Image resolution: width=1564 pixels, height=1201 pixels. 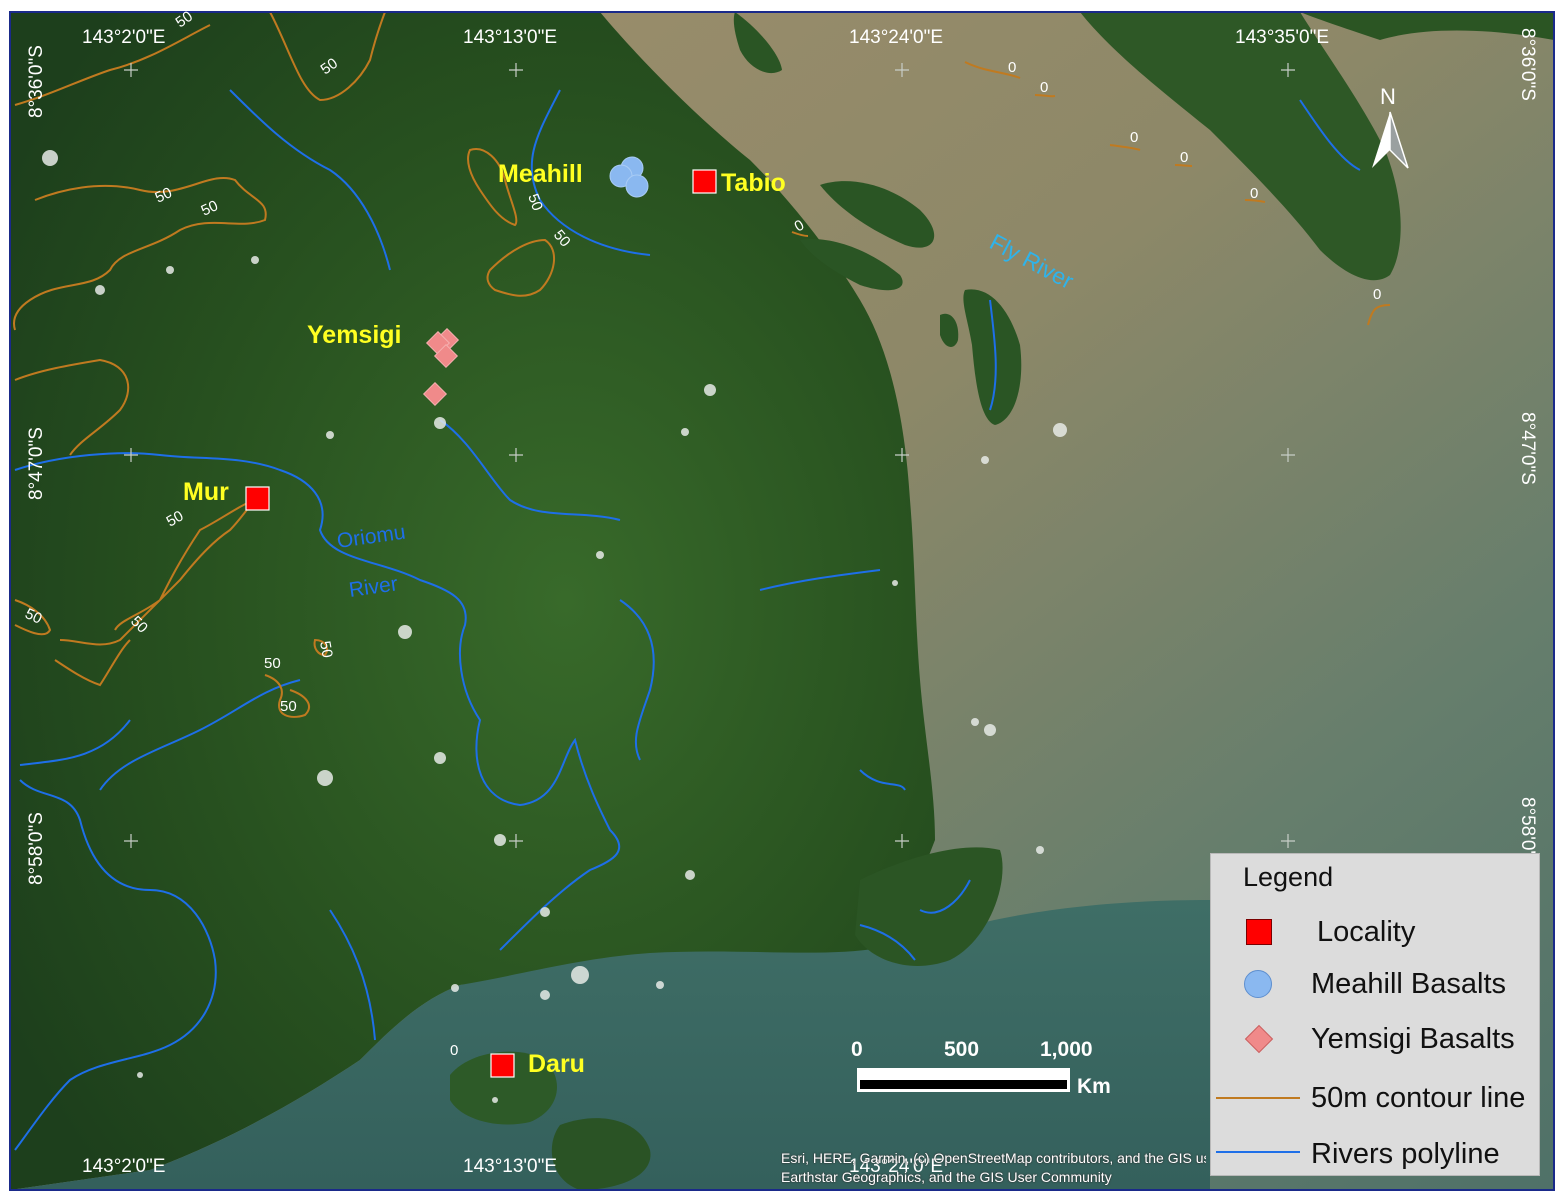 I want to click on scale-bar-inner, so click(x=963, y=1084).